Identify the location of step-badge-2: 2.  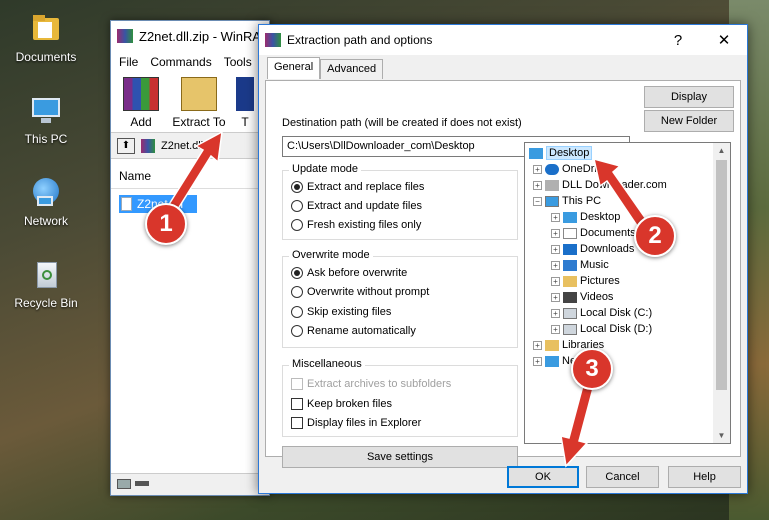
(655, 236).